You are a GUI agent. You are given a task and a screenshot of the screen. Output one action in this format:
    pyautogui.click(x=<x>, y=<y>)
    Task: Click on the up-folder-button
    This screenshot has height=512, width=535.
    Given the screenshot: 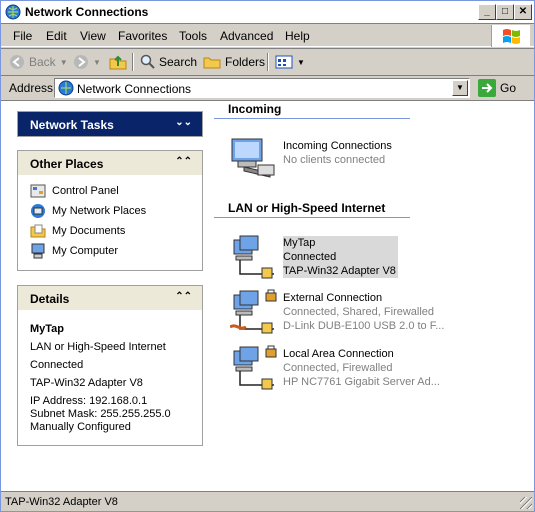 What is the action you would take?
    pyautogui.click(x=118, y=62)
    